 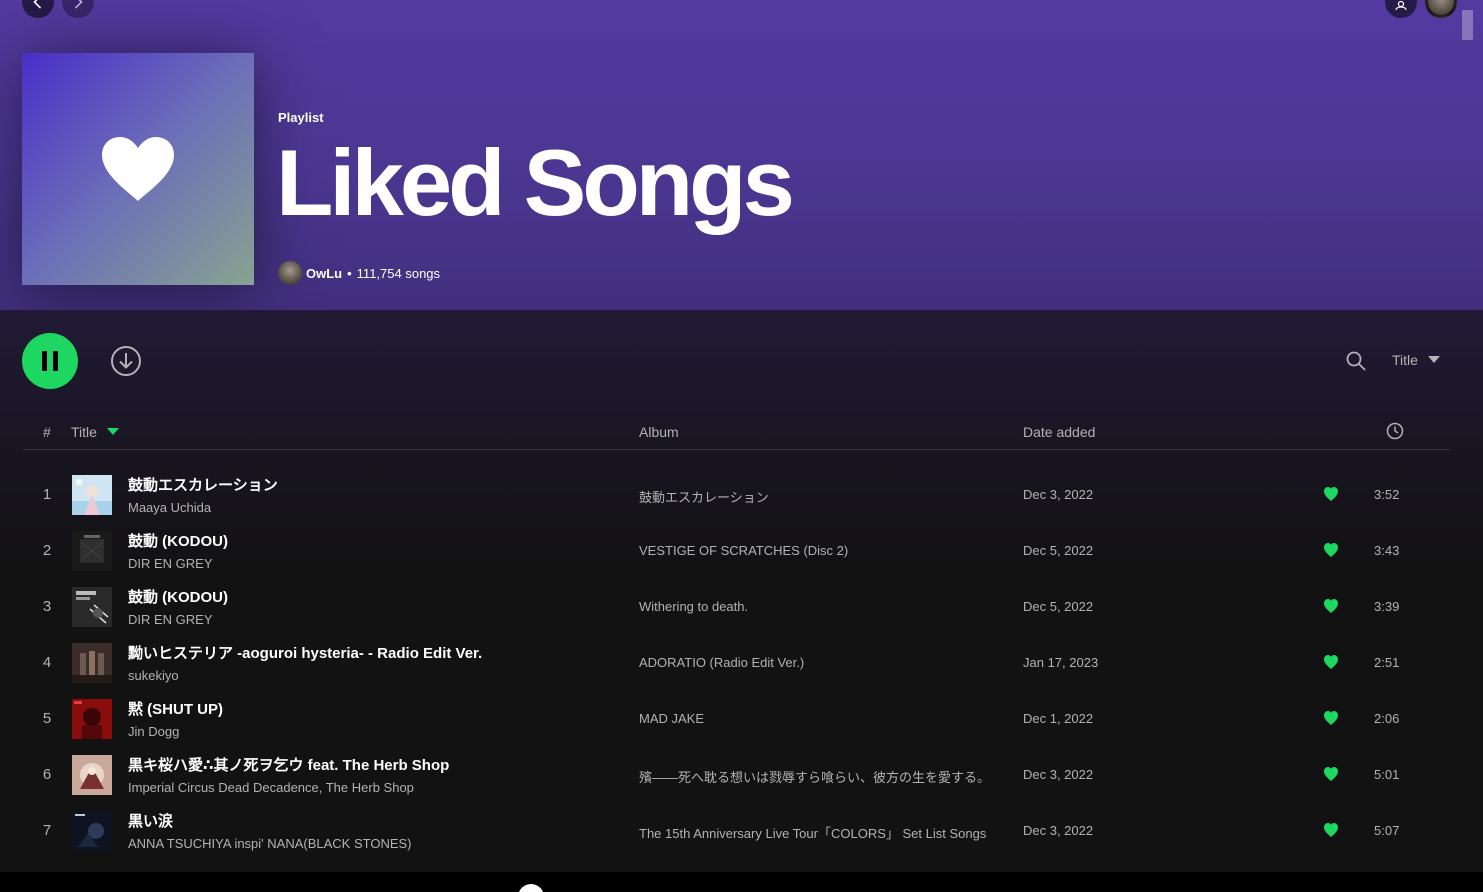 I want to click on heart-icon, so click(x=138, y=169).